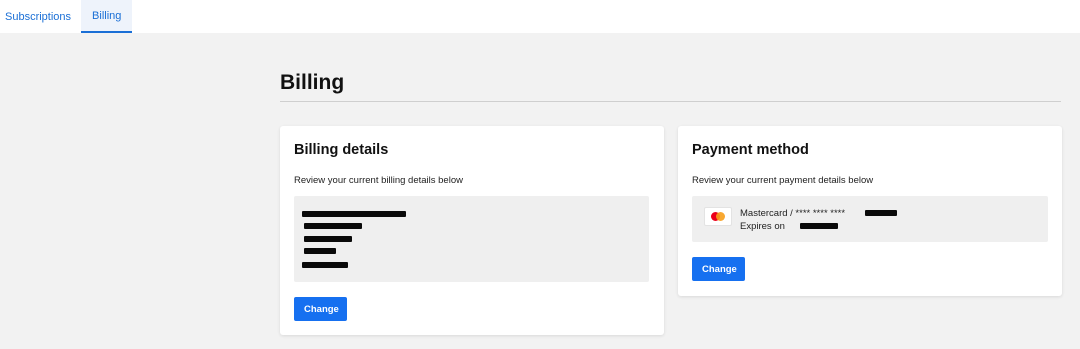 This screenshot has width=1080, height=349. I want to click on change-payment-method-button: Change, so click(718, 269).